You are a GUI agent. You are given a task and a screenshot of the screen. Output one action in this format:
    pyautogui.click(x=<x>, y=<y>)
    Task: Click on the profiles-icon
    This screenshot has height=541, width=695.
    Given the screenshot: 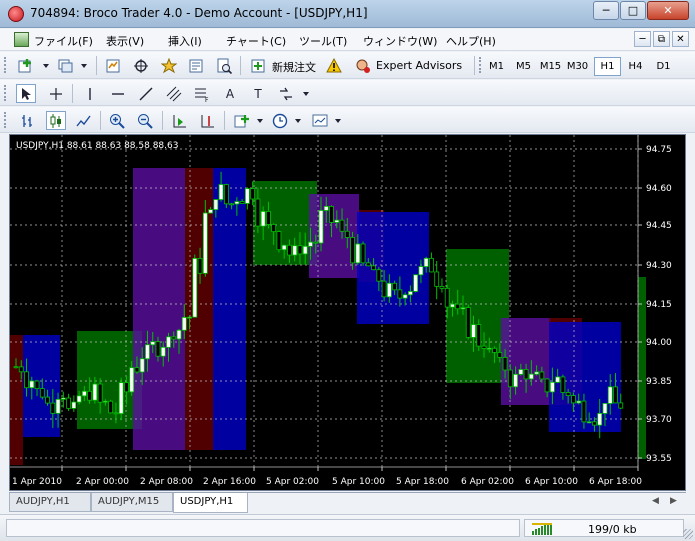 What is the action you would take?
    pyautogui.click(x=66, y=65)
    